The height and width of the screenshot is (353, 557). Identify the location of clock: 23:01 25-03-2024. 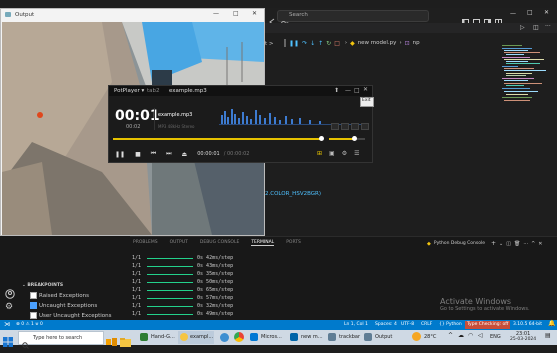
(523, 336).